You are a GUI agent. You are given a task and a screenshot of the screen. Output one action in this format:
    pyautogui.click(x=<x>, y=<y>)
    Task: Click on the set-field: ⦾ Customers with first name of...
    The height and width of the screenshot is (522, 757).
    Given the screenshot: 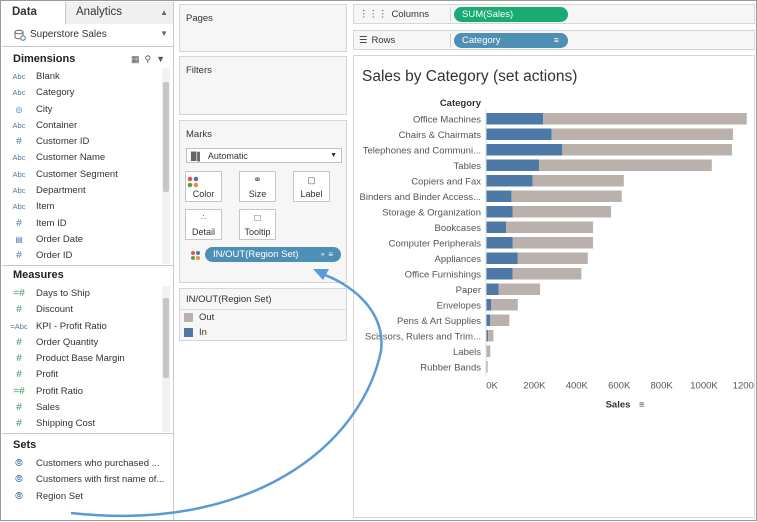 What is the action you would take?
    pyautogui.click(x=87, y=480)
    